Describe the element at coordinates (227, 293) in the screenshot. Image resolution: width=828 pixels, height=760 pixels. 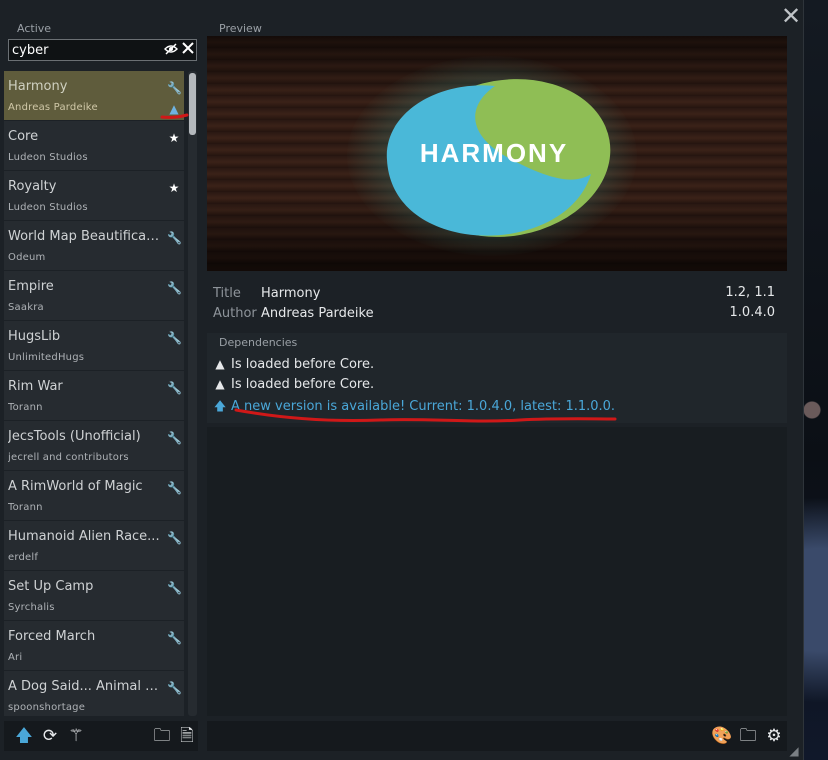
I see `title-label: Title` at that location.